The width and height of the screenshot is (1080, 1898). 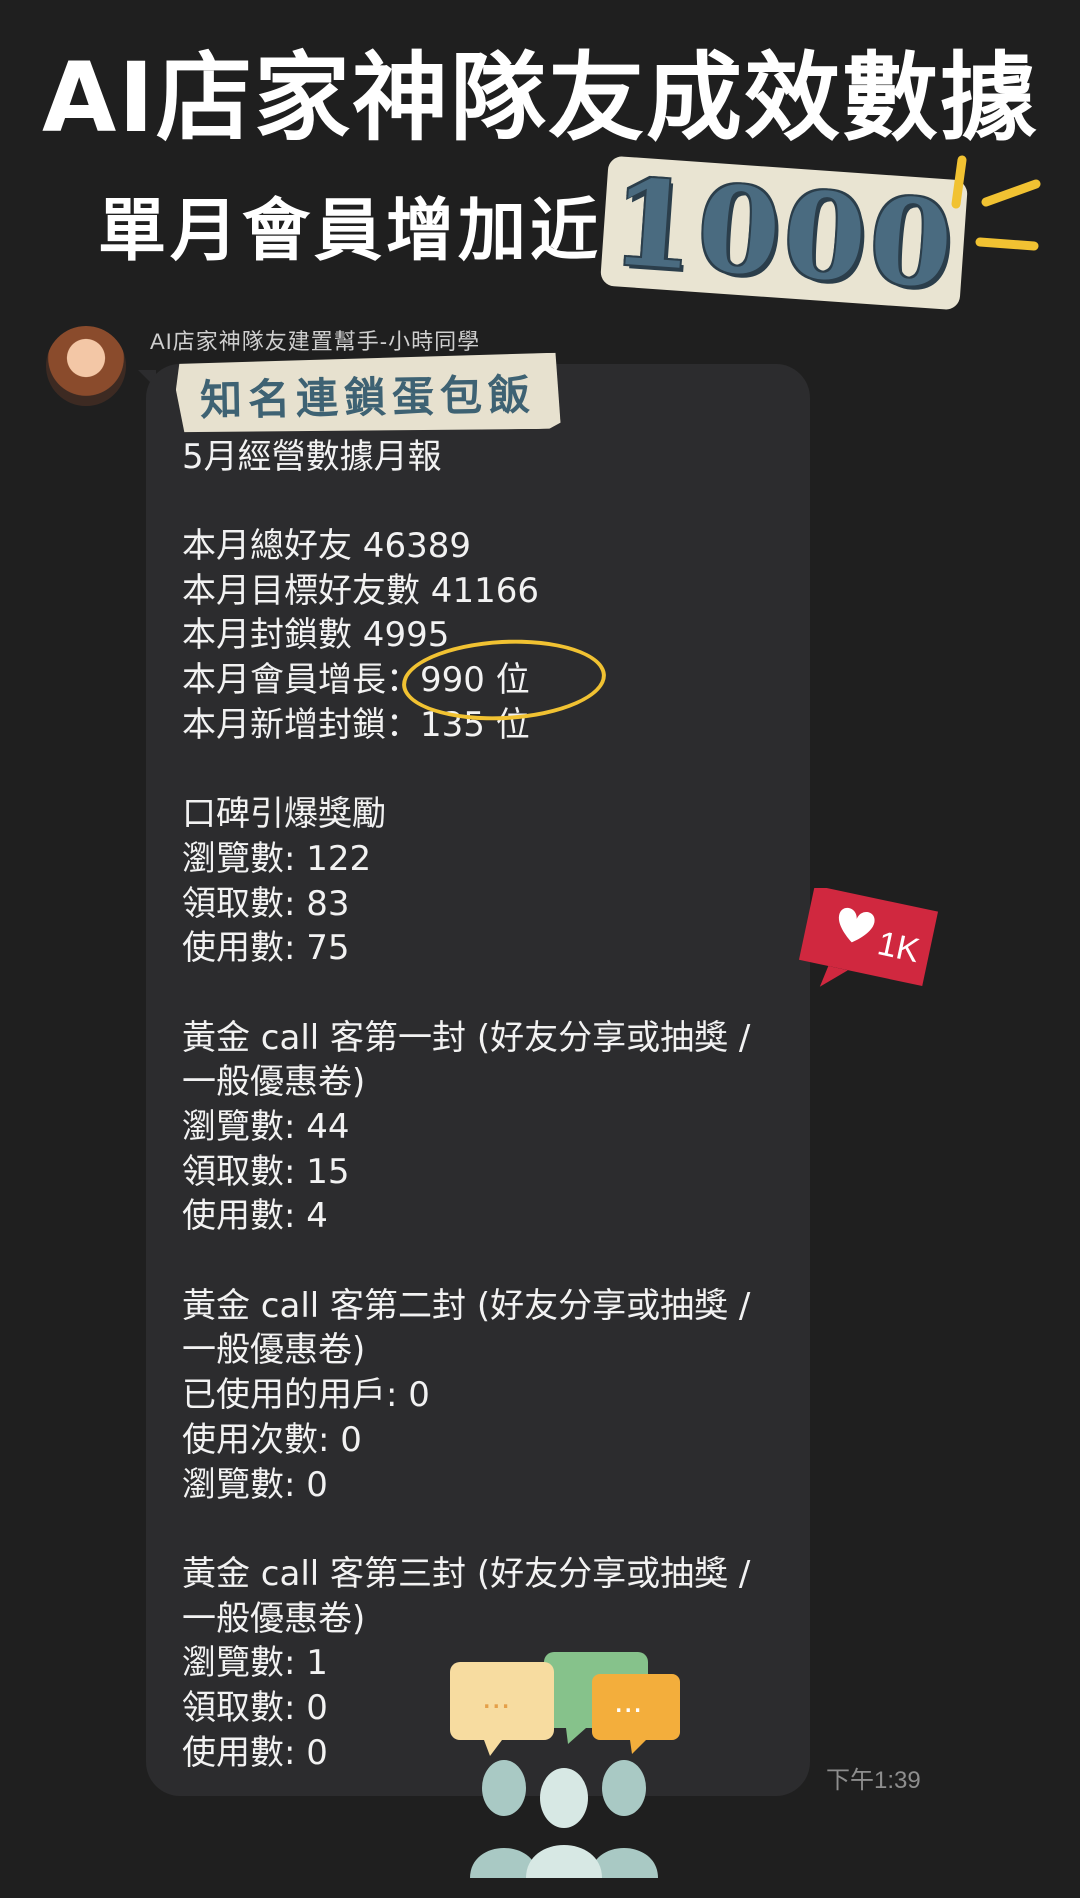 What do you see at coordinates (868, 937) in the screenshot?
I see `like-badge-icon: 1K` at bounding box center [868, 937].